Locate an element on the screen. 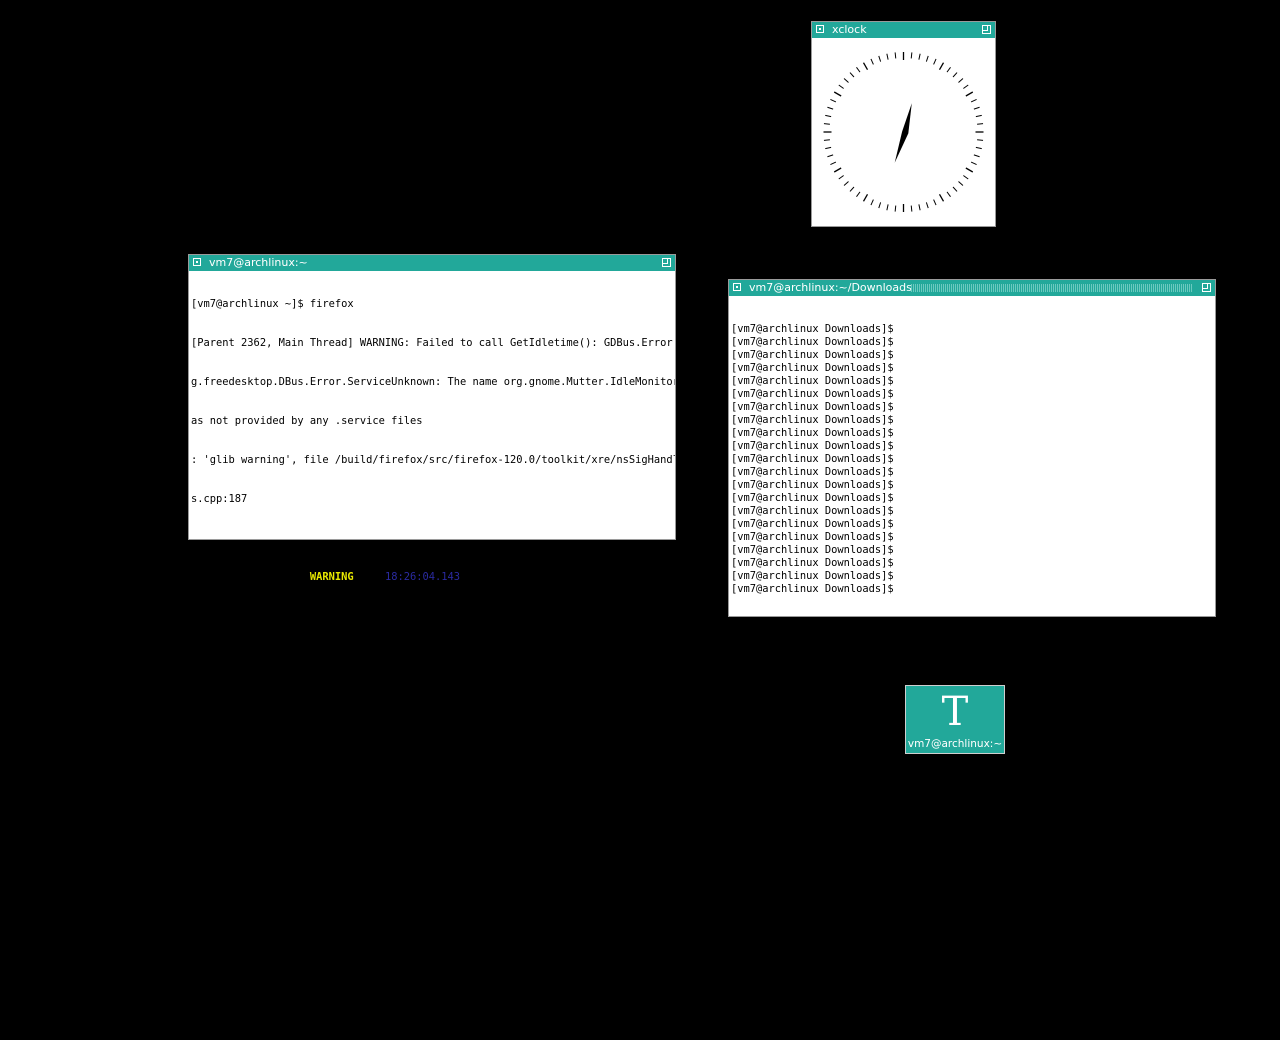 This screenshot has height=1040, width=1280. terminal-titlebar: vm7@archlinux:~ is located at coordinates (432, 263).